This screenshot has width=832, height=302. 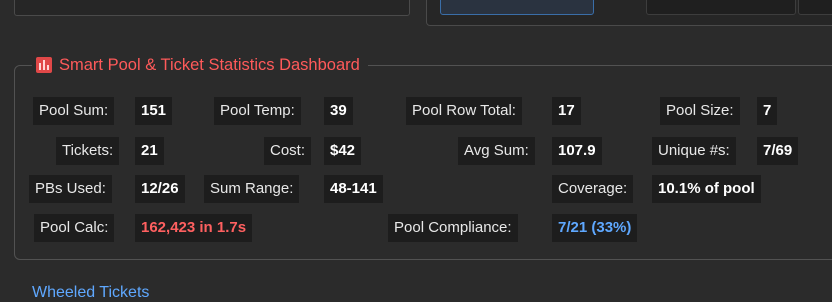 What do you see at coordinates (149, 151) in the screenshot?
I see `tickets-value: 21` at bounding box center [149, 151].